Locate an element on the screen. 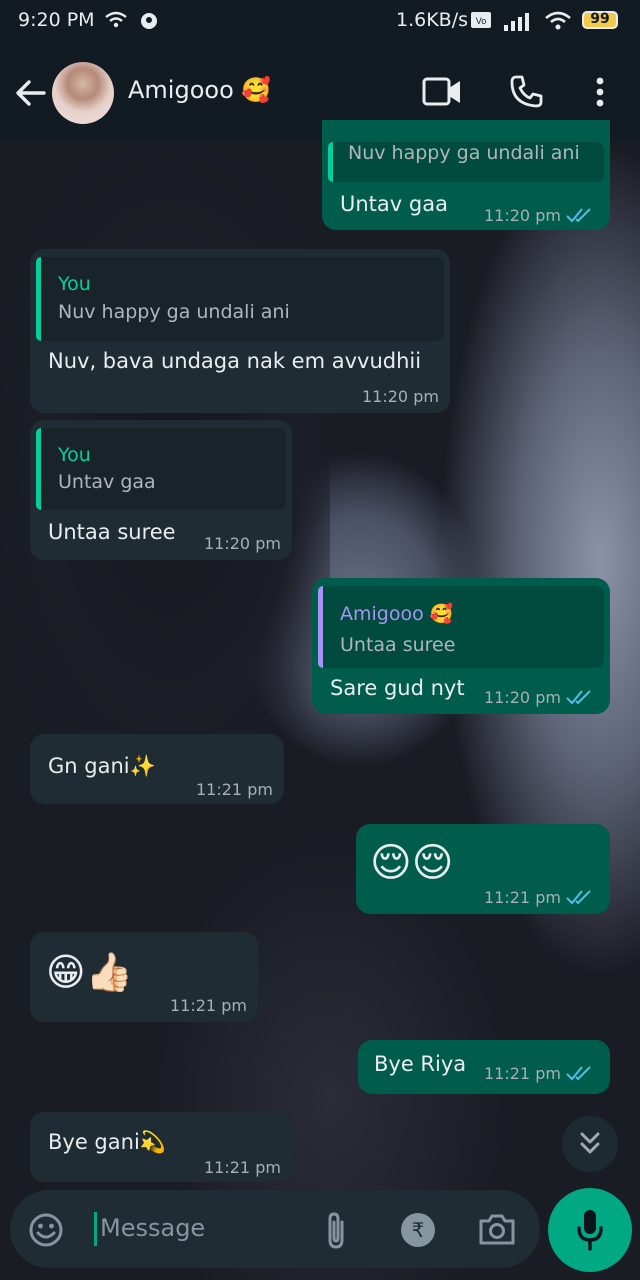 The width and height of the screenshot is (640, 1280). message-text: Untaa suree is located at coordinates (112, 532).